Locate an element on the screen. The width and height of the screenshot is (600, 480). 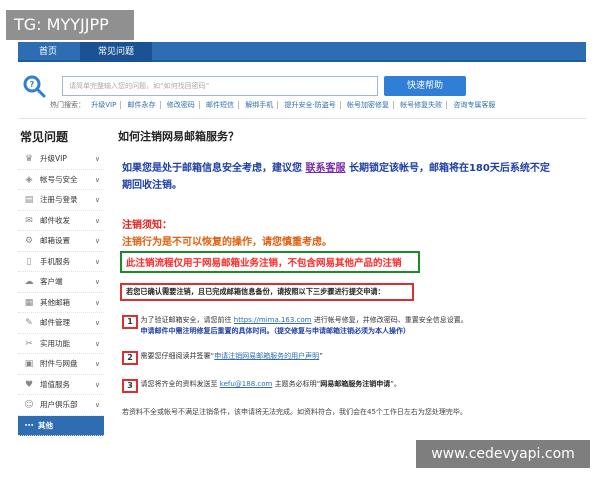
sidebar-item-label: 附件与网盘 is located at coordinates (59, 363).